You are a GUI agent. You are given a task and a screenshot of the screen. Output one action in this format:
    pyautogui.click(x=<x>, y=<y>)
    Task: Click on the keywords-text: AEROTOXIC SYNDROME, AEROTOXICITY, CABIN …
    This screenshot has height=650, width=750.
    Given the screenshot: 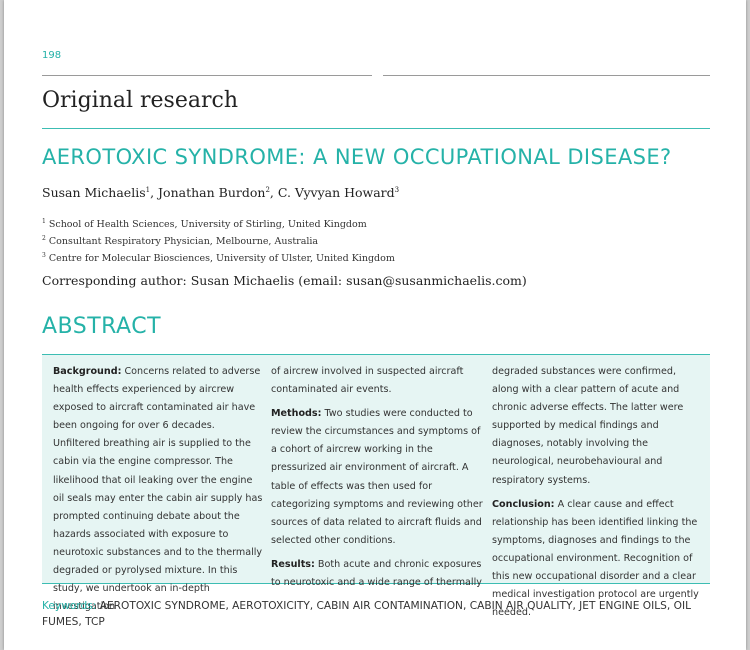 What is the action you would take?
    pyautogui.click(x=366, y=614)
    